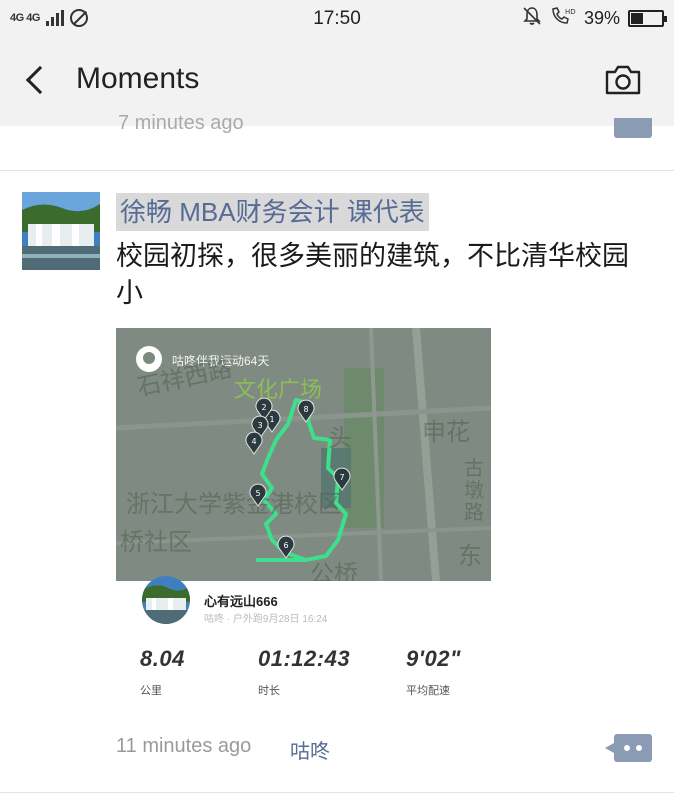  I want to click on runner-meta: 咕咚 · 户外跑9月28日 16:24, so click(266, 619).